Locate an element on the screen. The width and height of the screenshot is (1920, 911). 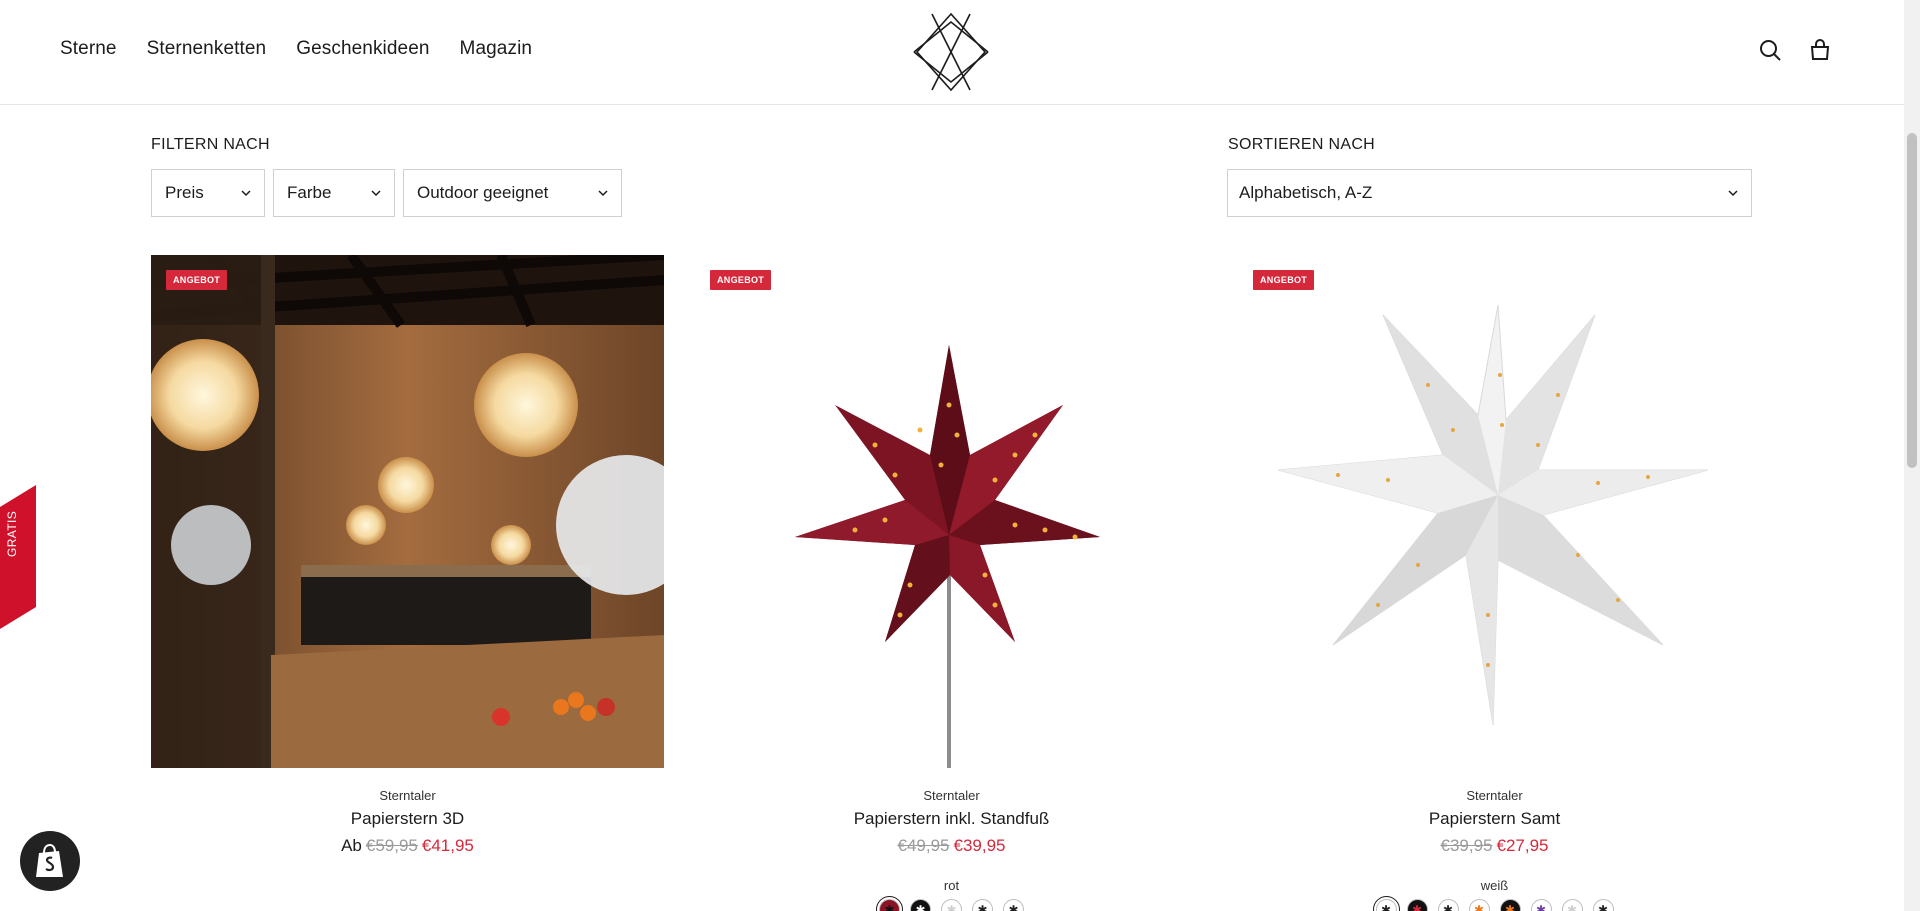
search-icon is located at coordinates (1770, 50).